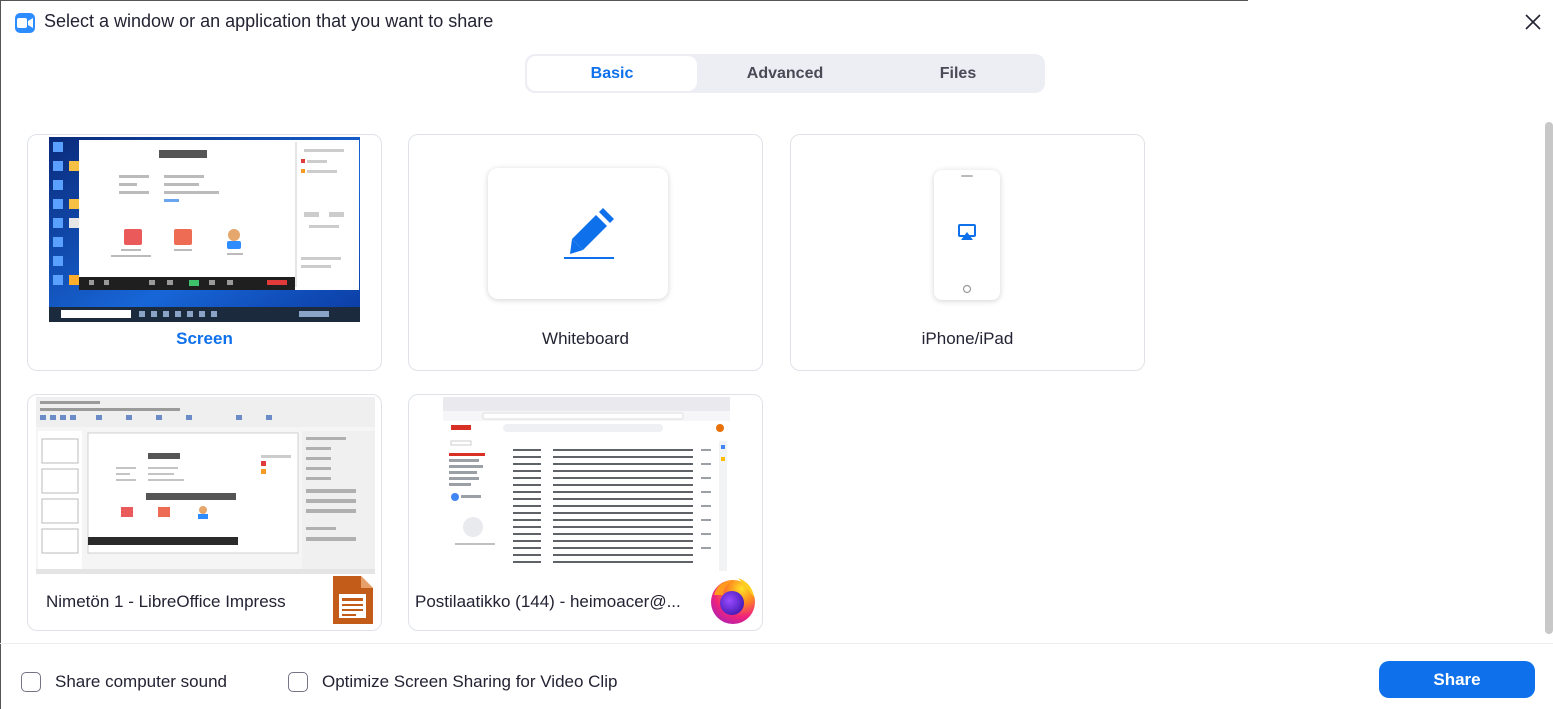 The height and width of the screenshot is (709, 1553). Describe the element at coordinates (204, 229) in the screenshot. I see `desktop-screenshot` at that location.